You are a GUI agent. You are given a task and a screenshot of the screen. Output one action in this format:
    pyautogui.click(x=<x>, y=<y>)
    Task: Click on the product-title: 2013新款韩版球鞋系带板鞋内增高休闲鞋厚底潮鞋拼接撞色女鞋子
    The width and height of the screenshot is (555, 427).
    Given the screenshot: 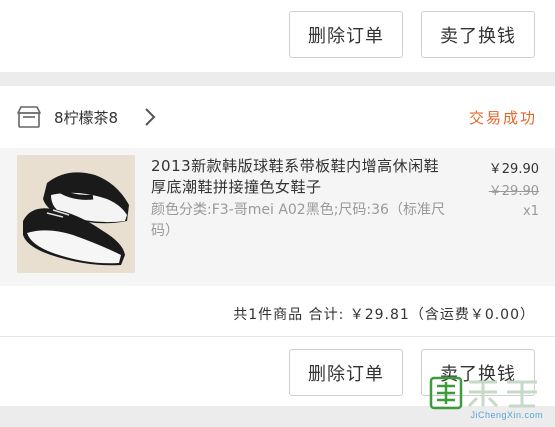 What is the action you would take?
    pyautogui.click(x=301, y=177)
    